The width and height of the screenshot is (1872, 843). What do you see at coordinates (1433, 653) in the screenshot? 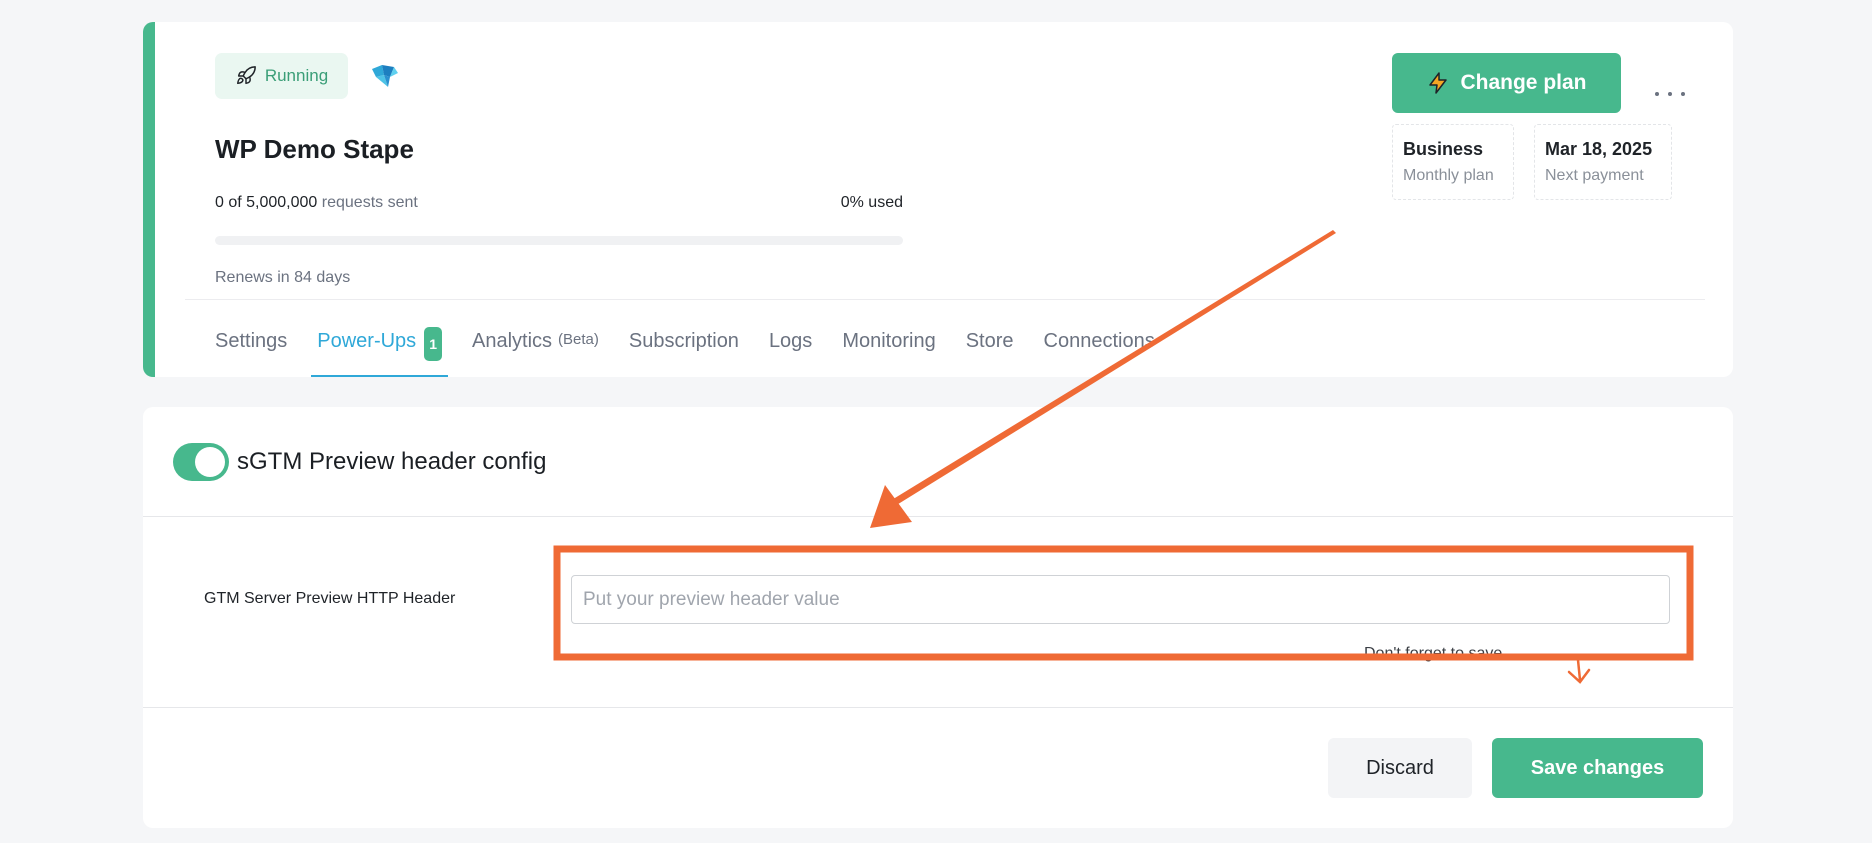
I see `save-reminder-text: Don't forget to save` at bounding box center [1433, 653].